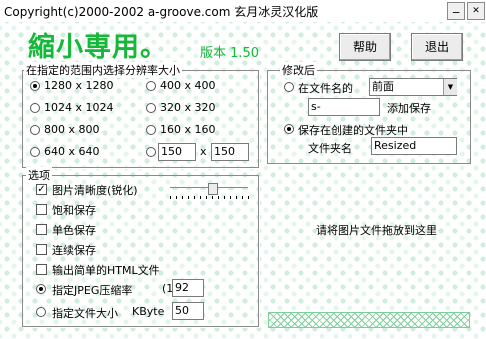 This screenshot has width=486, height=339. I want to click on continuous-checkbox, so click(41, 249).